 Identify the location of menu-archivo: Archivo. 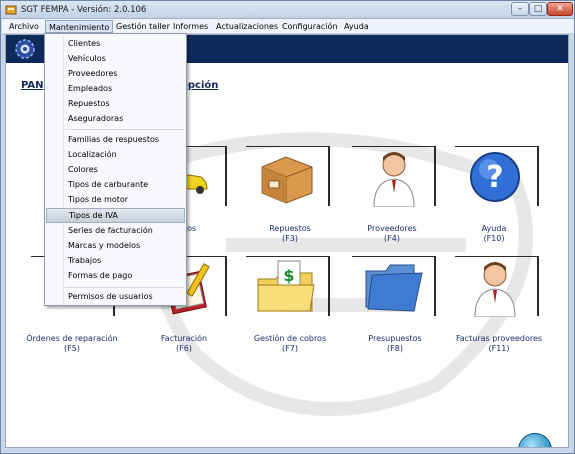
(24, 26).